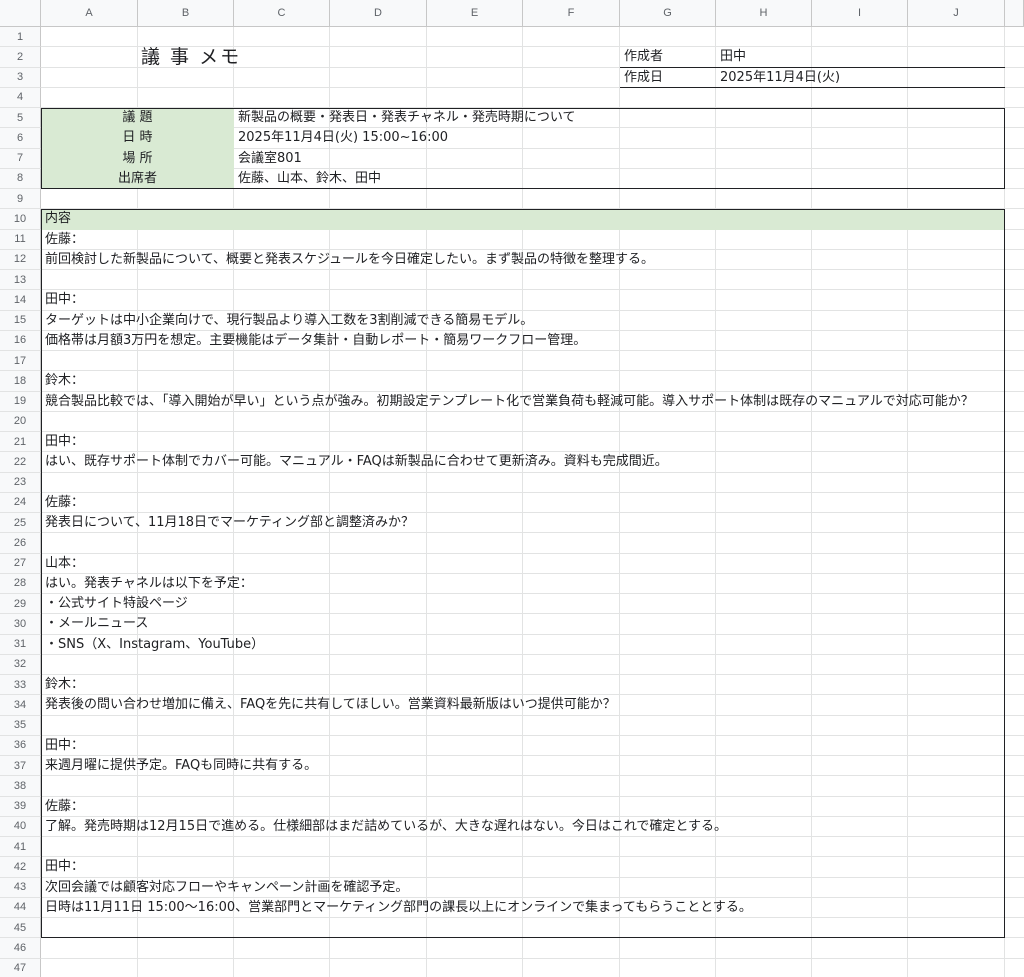 The width and height of the screenshot is (1024, 977). I want to click on info-label-1: 議 題, so click(137, 118).